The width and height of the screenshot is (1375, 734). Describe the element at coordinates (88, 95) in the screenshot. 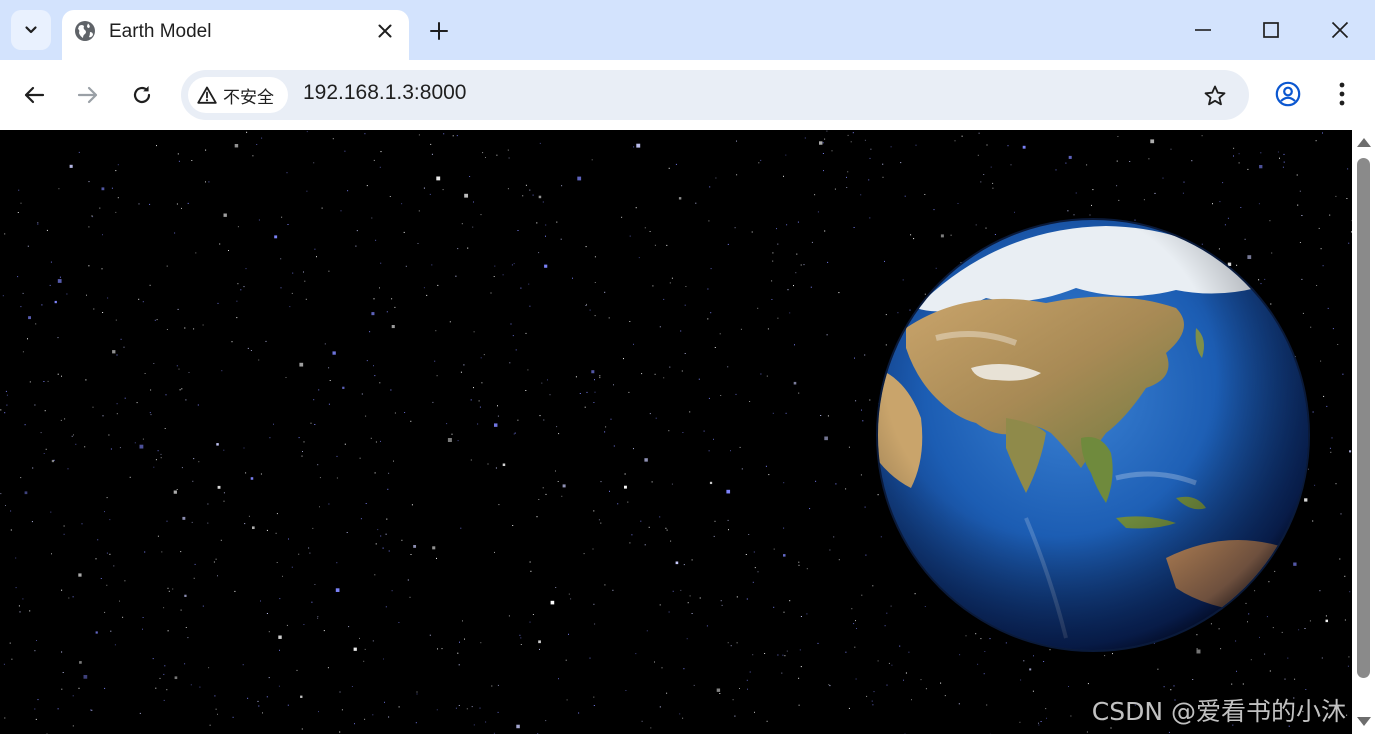

I see `forward-button` at that location.